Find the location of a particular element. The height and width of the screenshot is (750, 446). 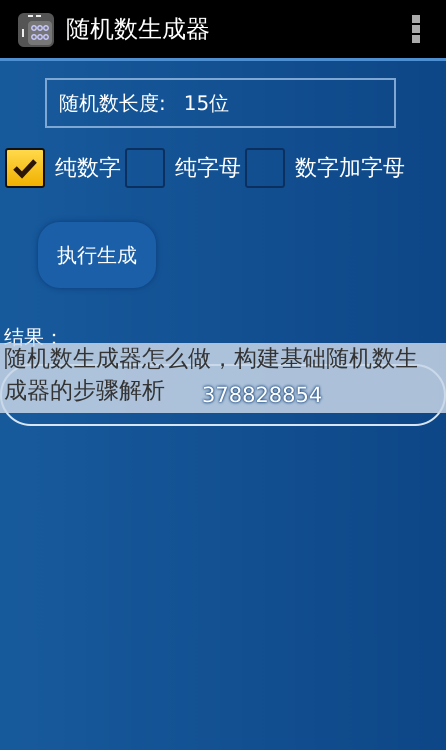

length-label: 随机数长度: is located at coordinates (112, 103).